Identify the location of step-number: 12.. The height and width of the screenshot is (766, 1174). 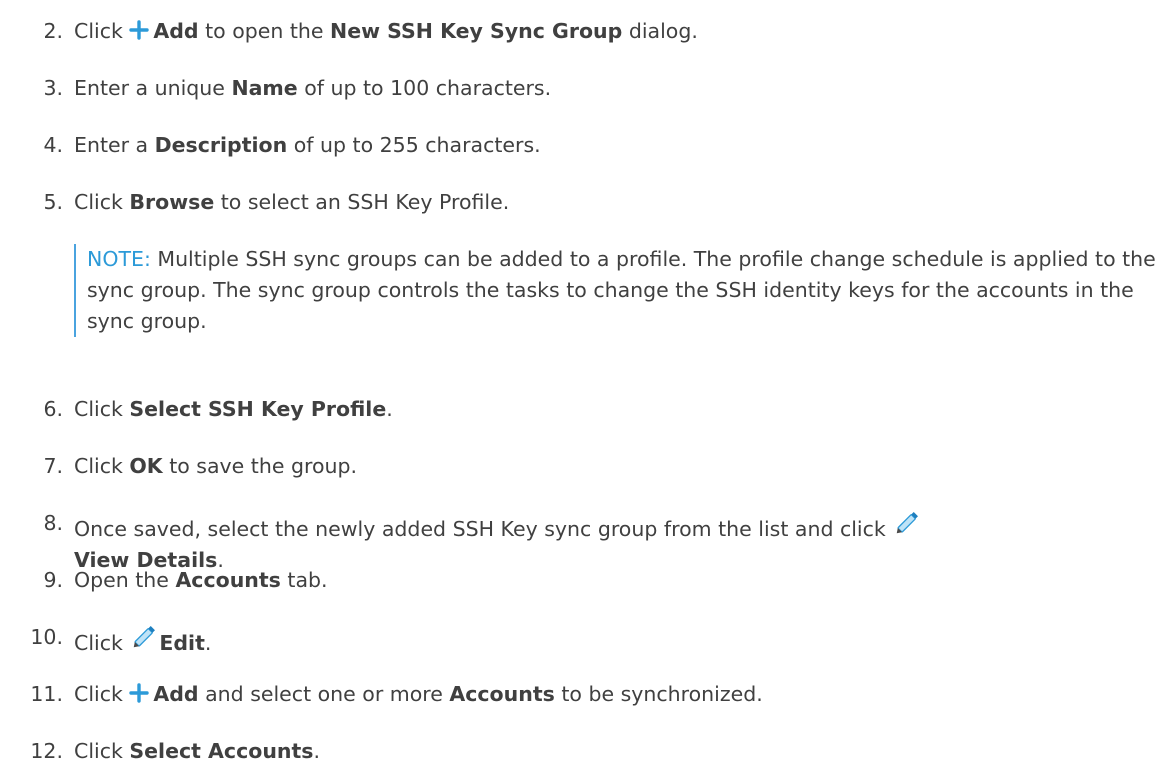
(46, 751).